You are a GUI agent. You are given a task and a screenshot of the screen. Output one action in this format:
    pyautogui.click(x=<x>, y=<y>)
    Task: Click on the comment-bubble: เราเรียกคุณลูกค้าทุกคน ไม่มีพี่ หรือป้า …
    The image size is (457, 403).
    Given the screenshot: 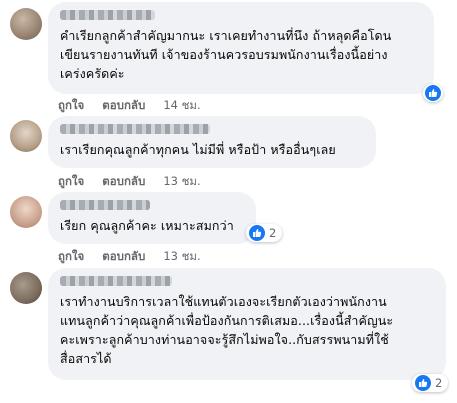 What is the action you would take?
    pyautogui.click(x=212, y=142)
    